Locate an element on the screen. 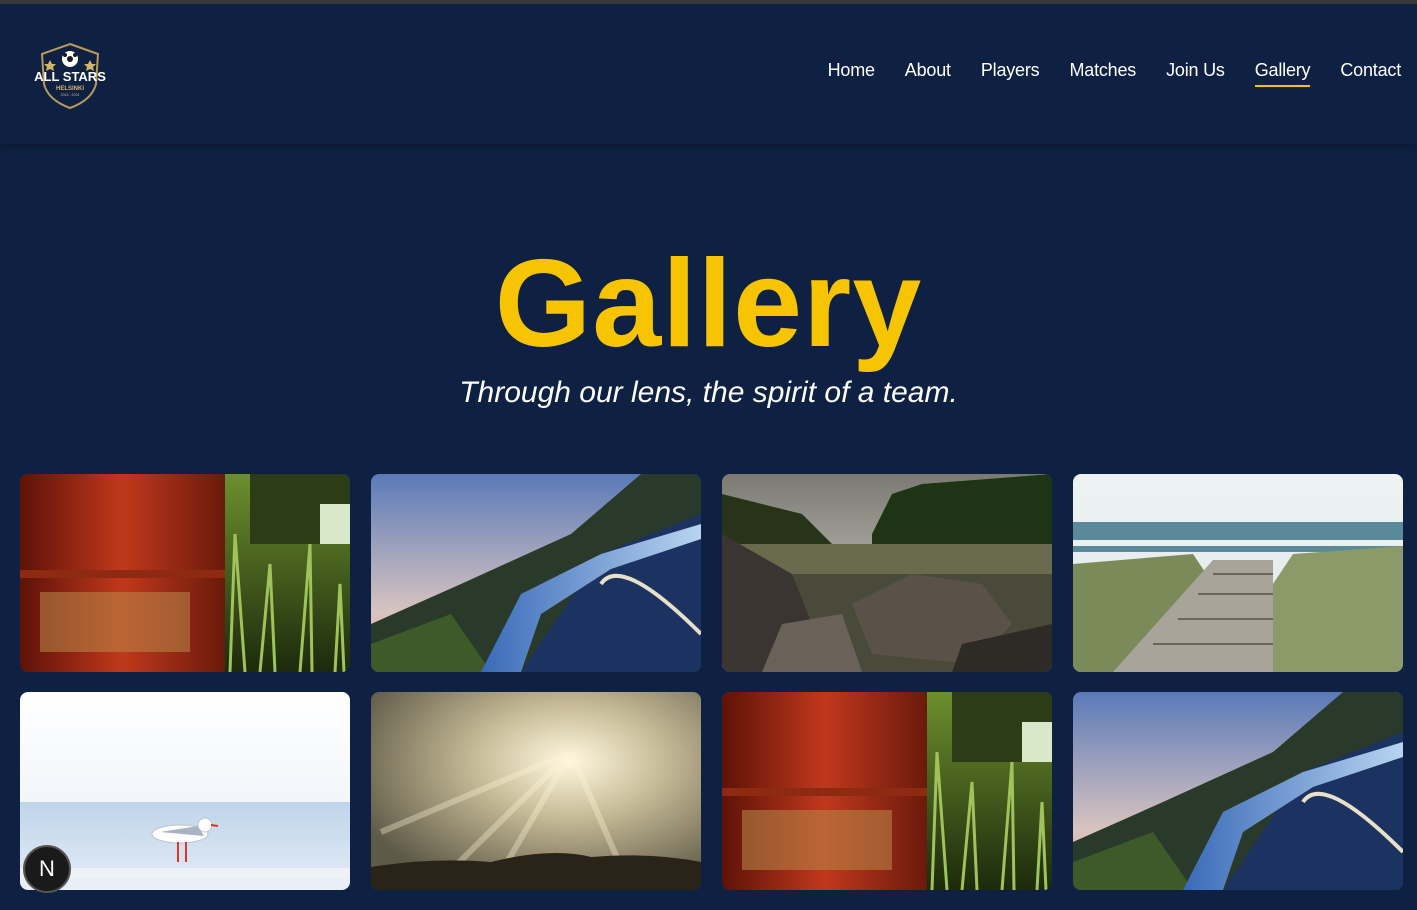  page-title: Gallery is located at coordinates (708, 304).